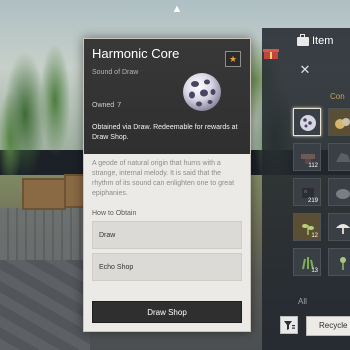 The image size is (350, 350). I want to click on how-to-obtain-label: How to Obtain, so click(114, 213).